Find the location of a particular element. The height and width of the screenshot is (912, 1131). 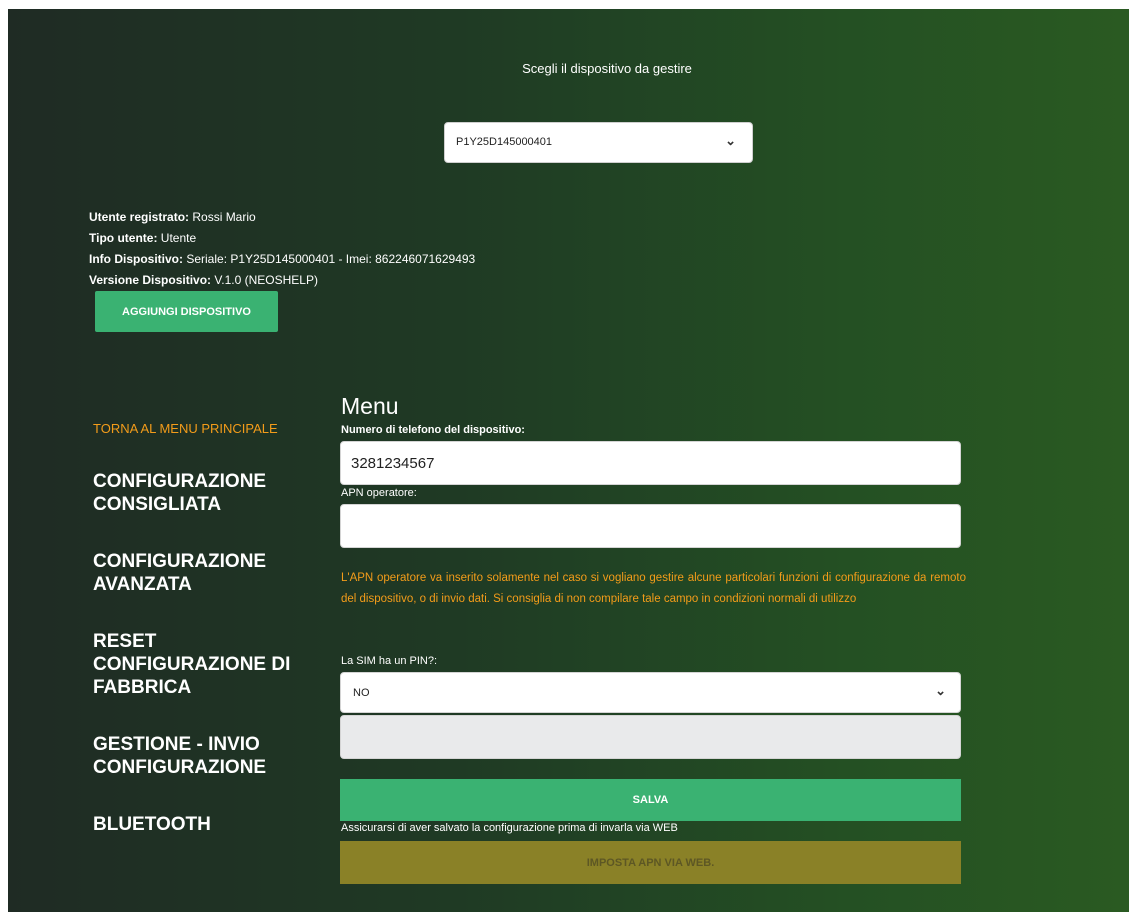

sim-pin-select: NO ⌄ is located at coordinates (650, 692).